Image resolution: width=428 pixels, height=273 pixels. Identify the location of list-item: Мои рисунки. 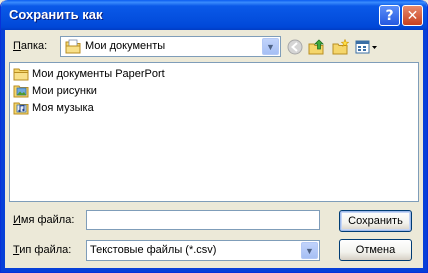
(55, 91).